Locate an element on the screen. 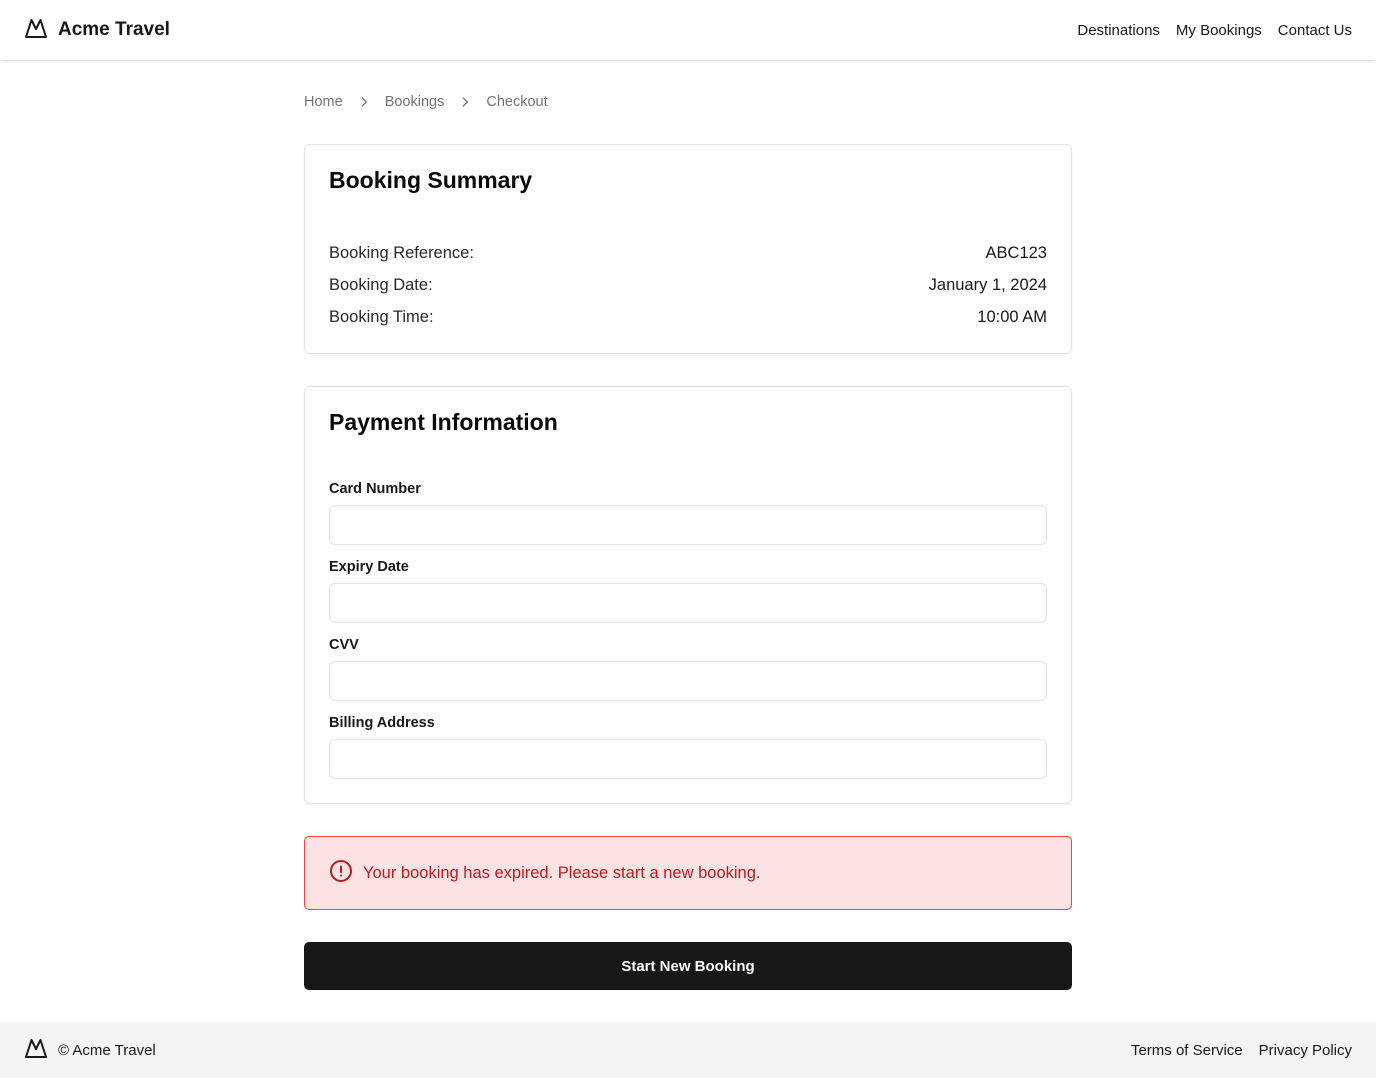 This screenshot has height=1078, width=1376. summary-label: Booking Time: is located at coordinates (381, 316).